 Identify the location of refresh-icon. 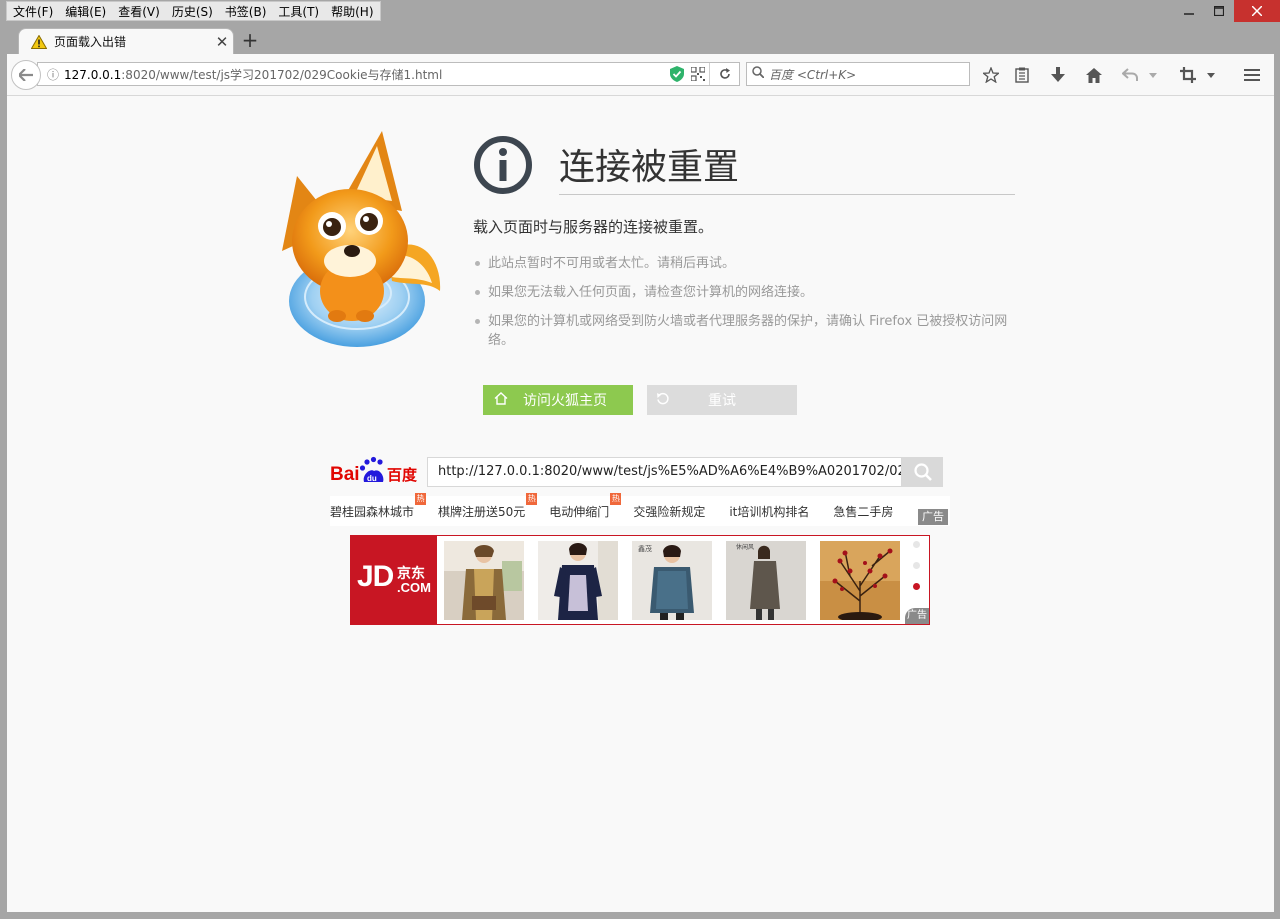
(663, 400).